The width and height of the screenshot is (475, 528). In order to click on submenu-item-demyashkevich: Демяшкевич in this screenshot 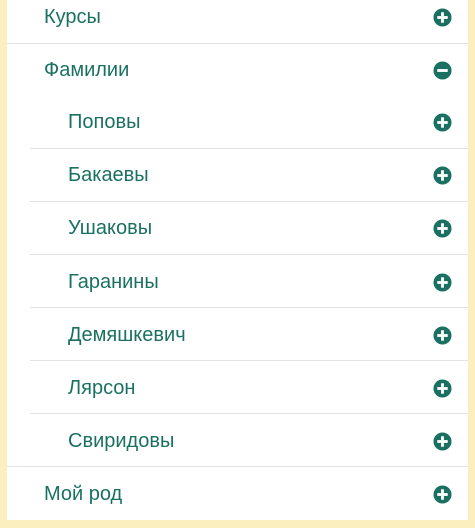, I will do `click(237, 344)`.